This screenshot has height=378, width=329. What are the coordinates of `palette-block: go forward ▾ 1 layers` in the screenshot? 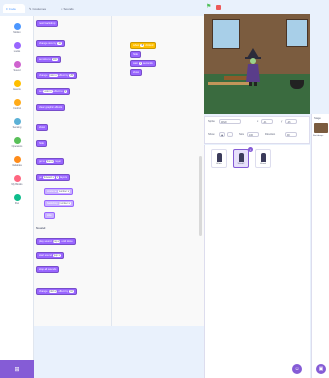 It's located at (53, 177).